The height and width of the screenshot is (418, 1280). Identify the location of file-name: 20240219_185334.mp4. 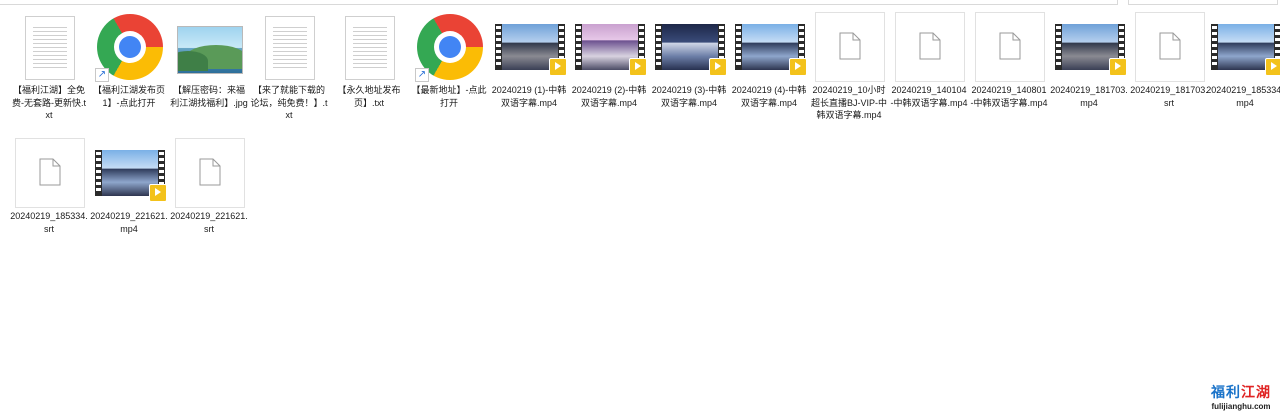
(1243, 96).